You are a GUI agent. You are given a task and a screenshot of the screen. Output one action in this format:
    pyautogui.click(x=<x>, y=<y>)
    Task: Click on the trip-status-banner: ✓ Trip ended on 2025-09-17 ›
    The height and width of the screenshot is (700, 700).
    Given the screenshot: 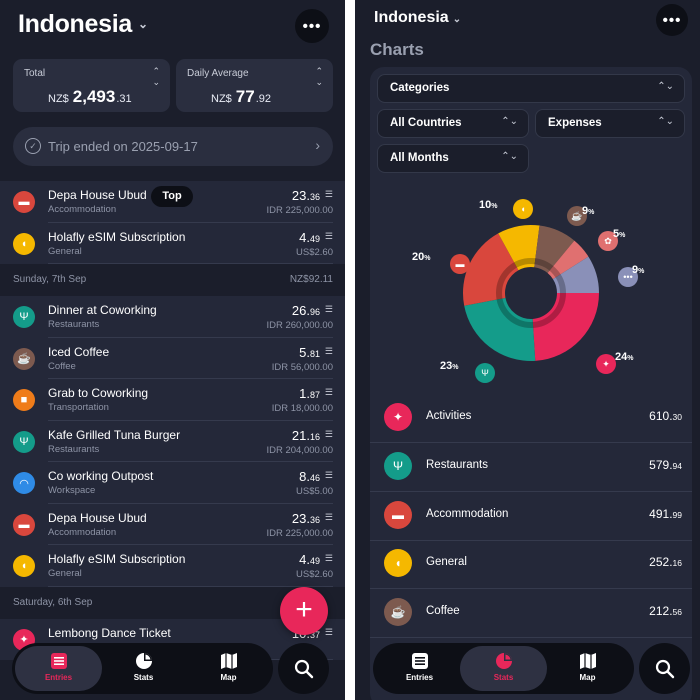 What is the action you would take?
    pyautogui.click(x=173, y=146)
    